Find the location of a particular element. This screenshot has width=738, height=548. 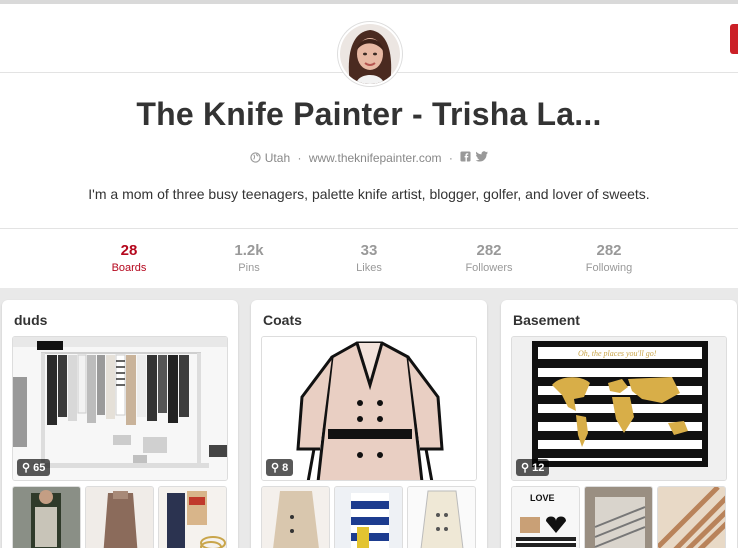

board-basement: Basement Oh, the places you'll go! ⚲ 12 is located at coordinates (619, 424).